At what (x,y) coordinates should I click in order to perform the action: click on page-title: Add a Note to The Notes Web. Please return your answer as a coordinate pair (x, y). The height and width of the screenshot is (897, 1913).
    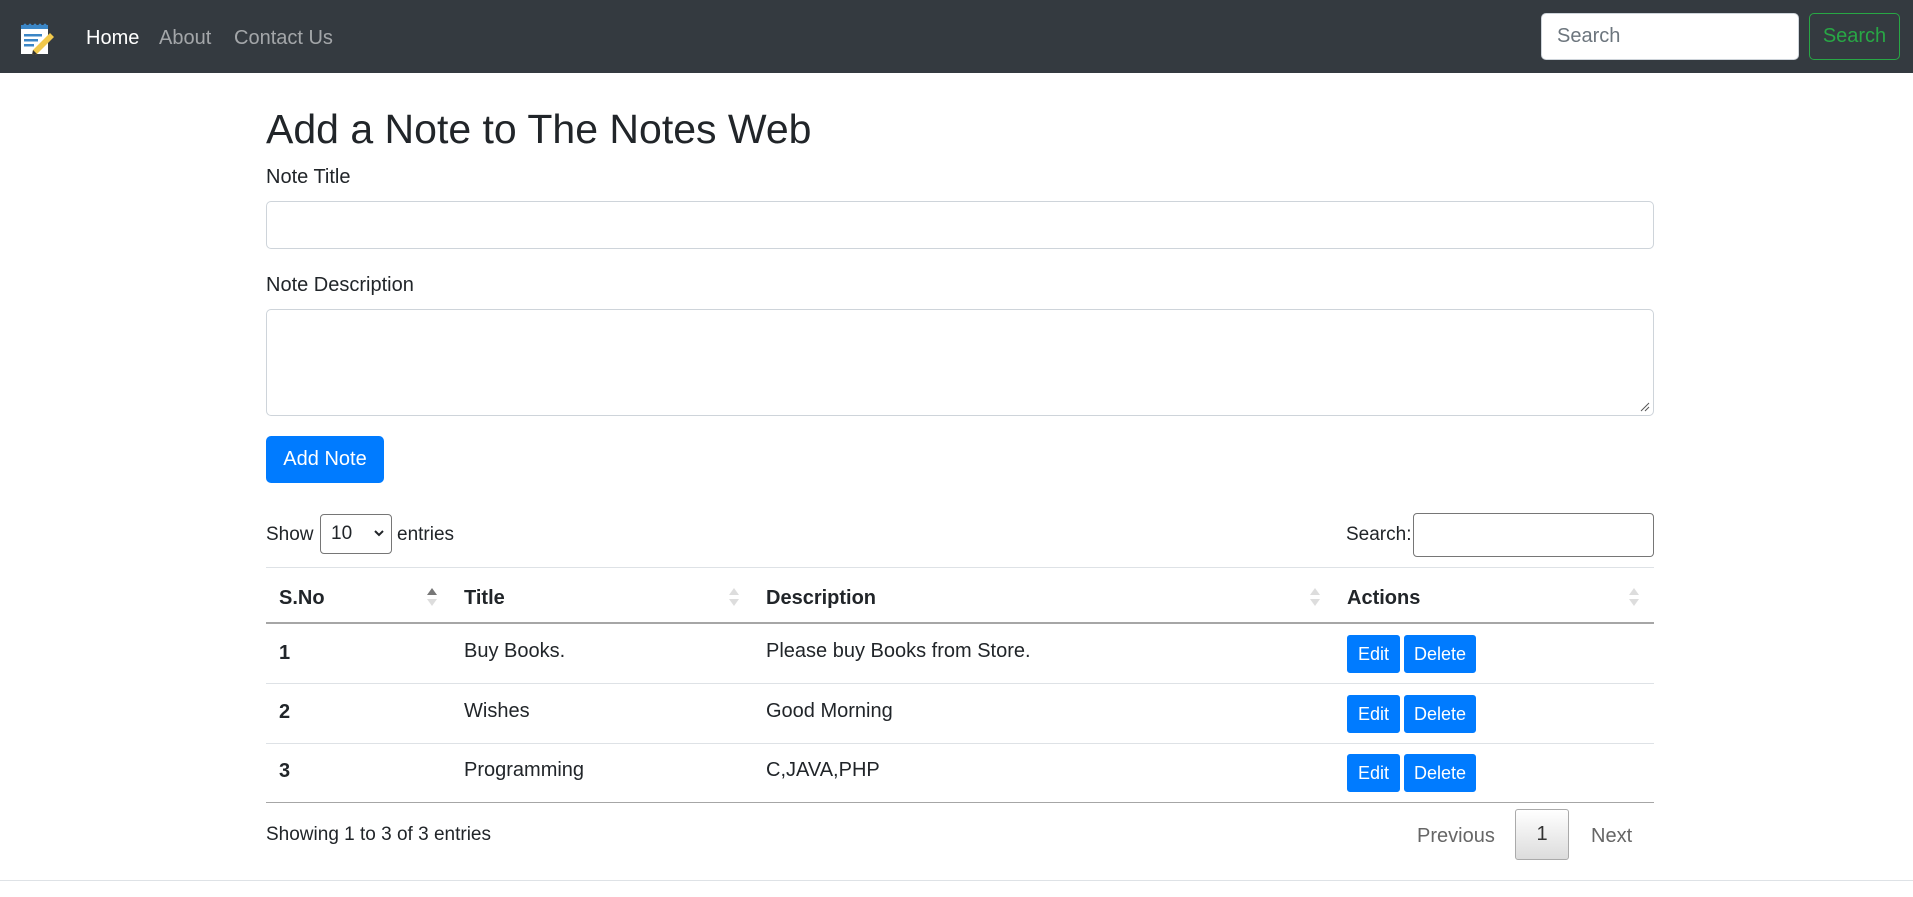
    Looking at the image, I should click on (539, 129).